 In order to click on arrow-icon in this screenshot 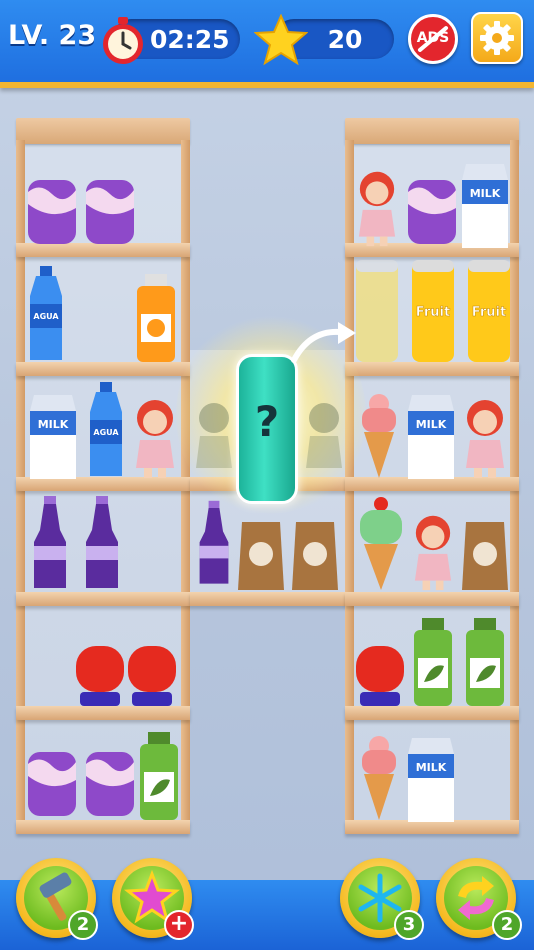, I will do `click(323, 342)`.